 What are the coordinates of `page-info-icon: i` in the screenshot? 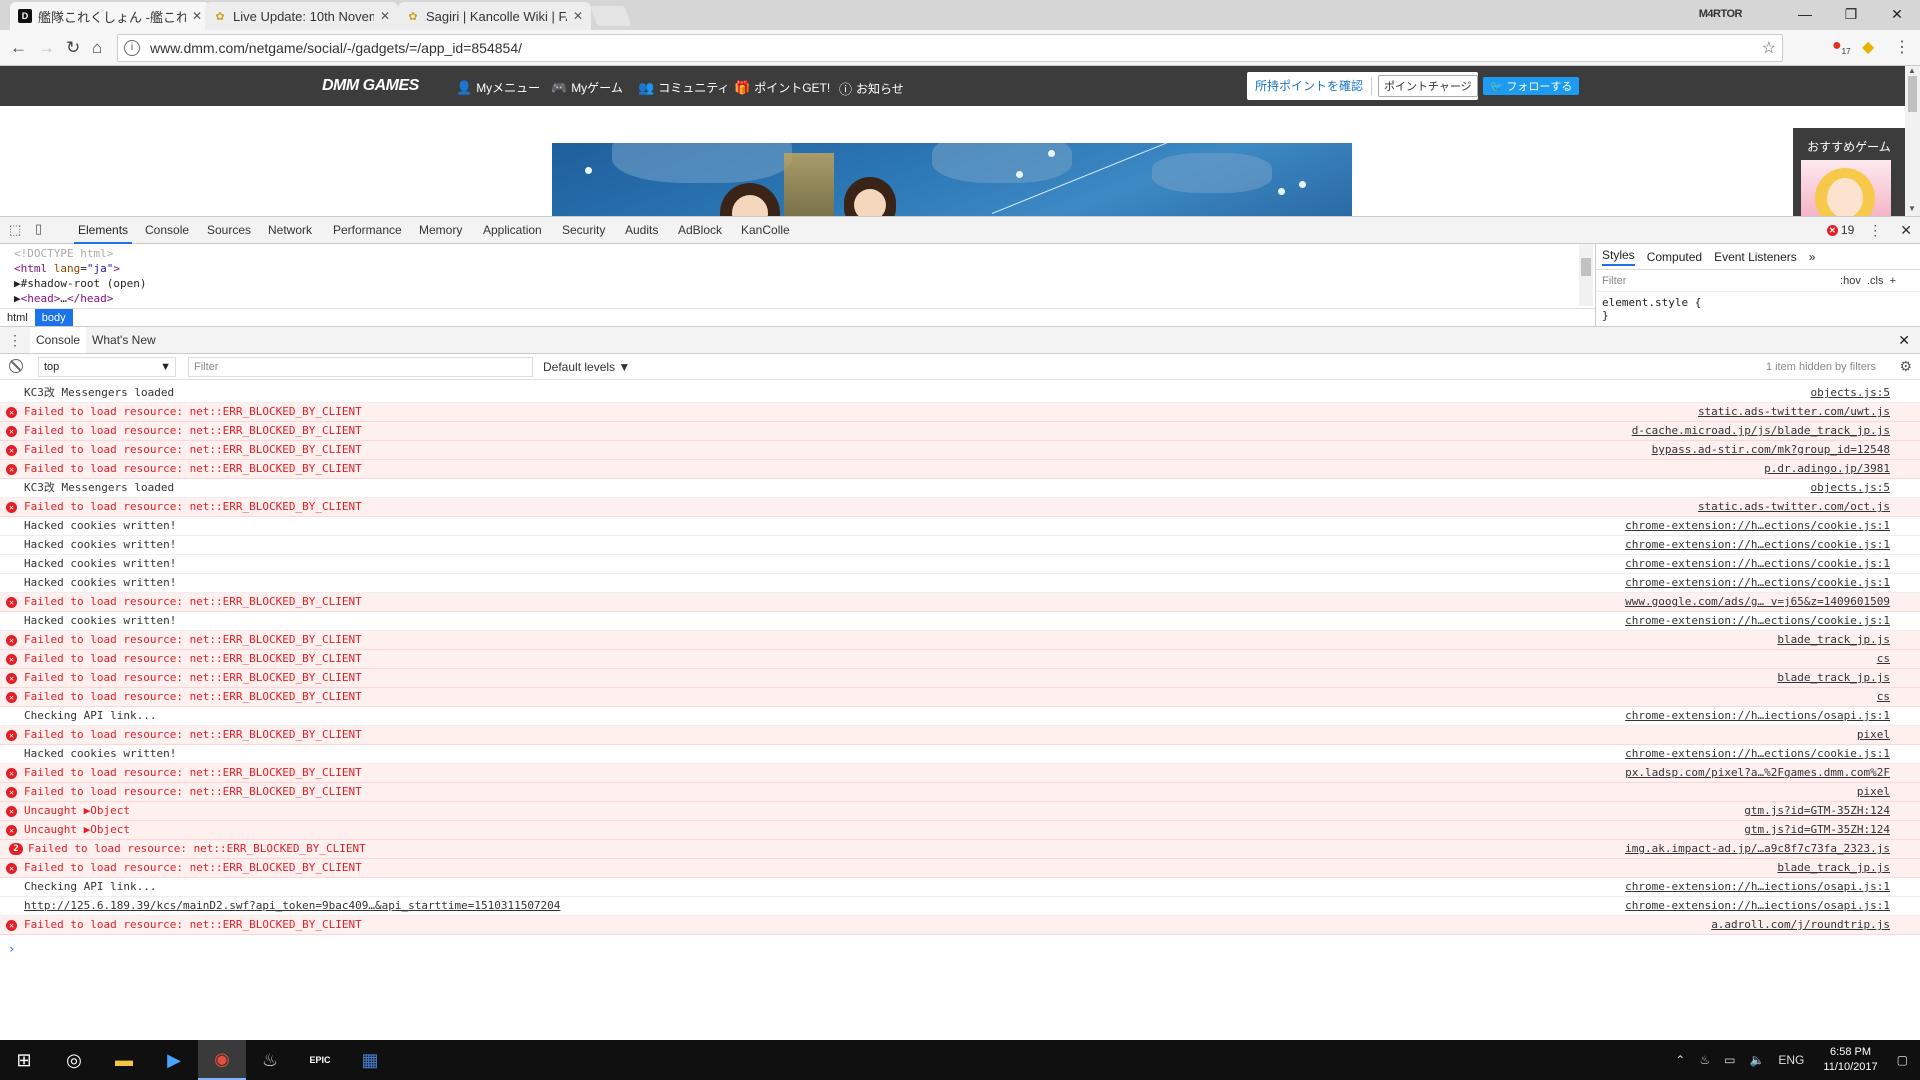 It's located at (132, 48).